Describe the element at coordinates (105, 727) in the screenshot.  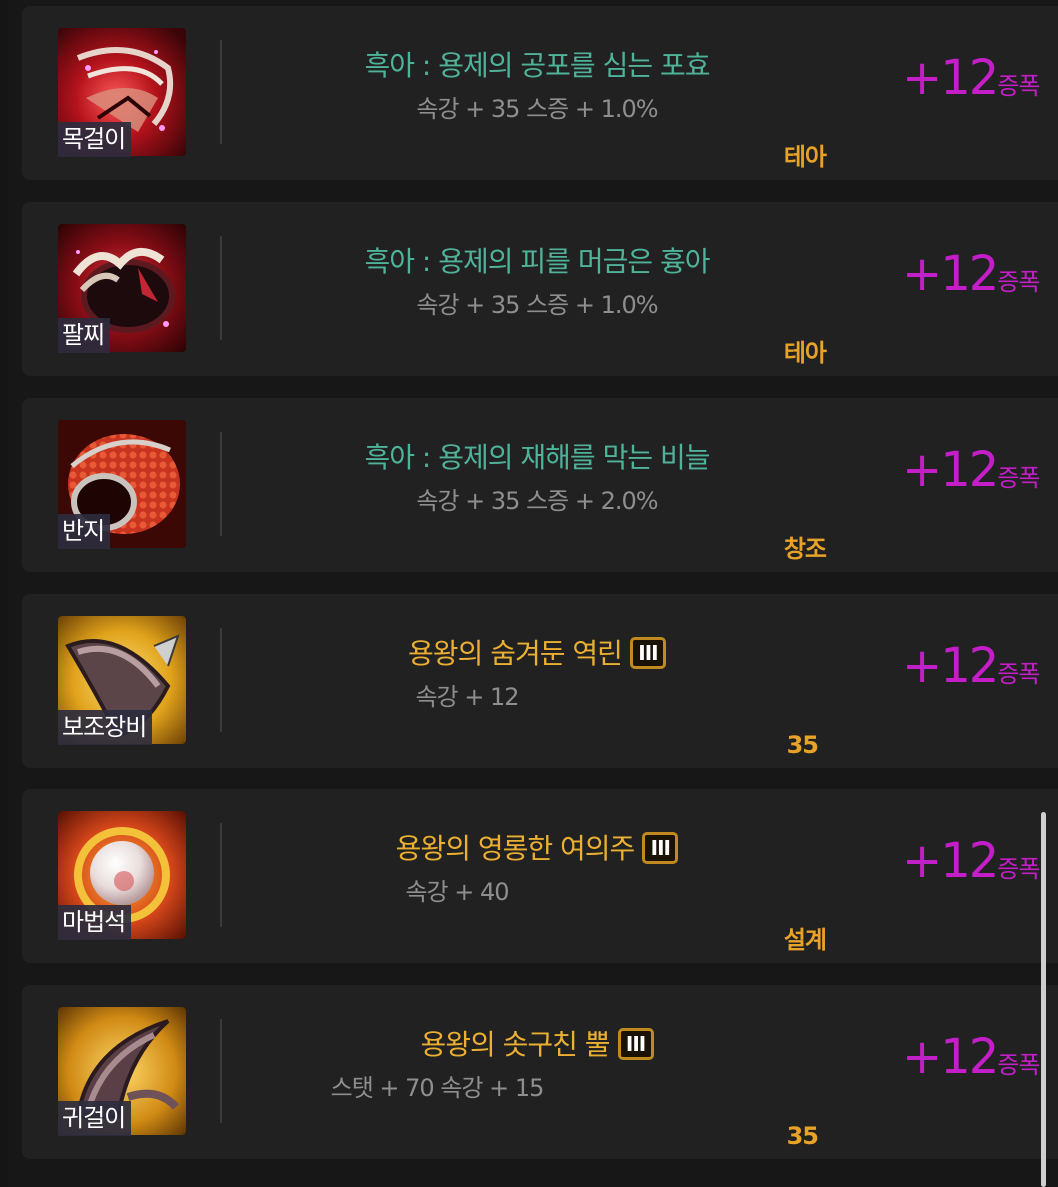
I see `slot-label: 보조장비` at that location.